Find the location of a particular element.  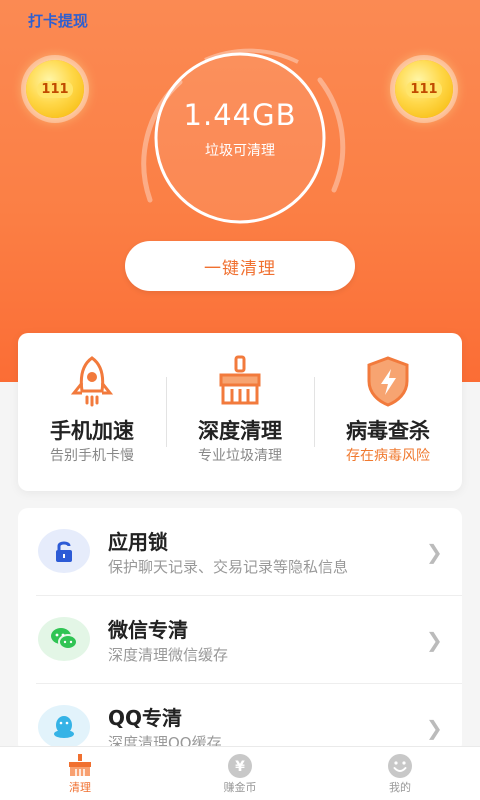

list-item-title: 微信专清 is located at coordinates (148, 630).